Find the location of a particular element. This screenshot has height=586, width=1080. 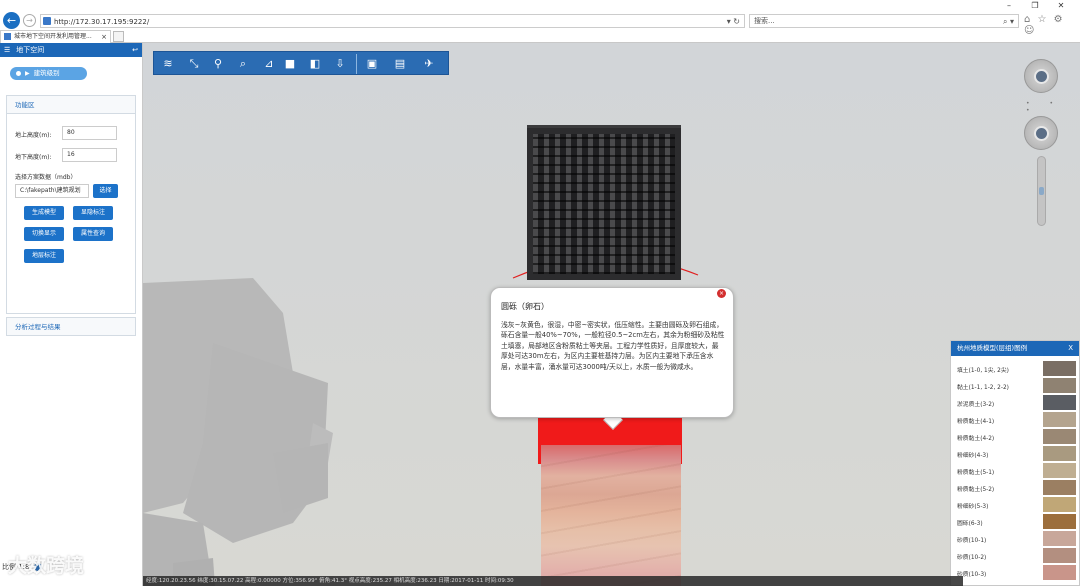

legend-item-label: 填土(1-0, 1尖, 2尖) is located at coordinates (983, 371).